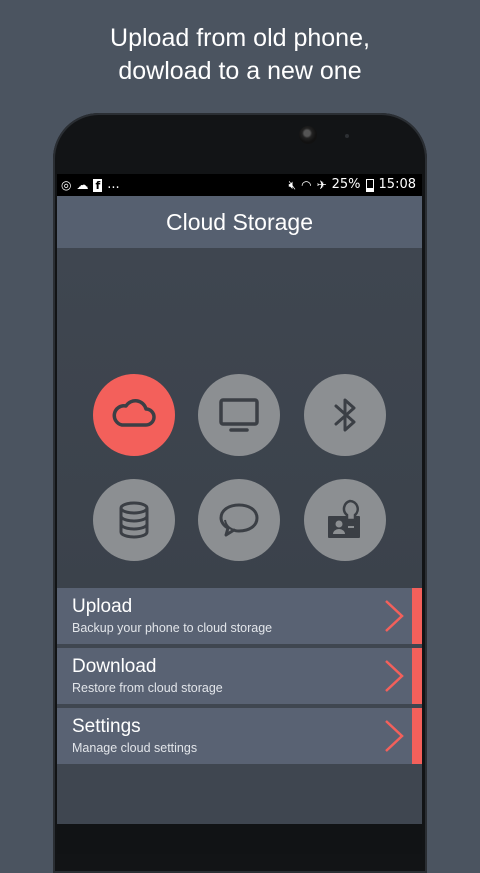 The width and height of the screenshot is (480, 873). I want to click on upload-title: Upload, so click(102, 606).